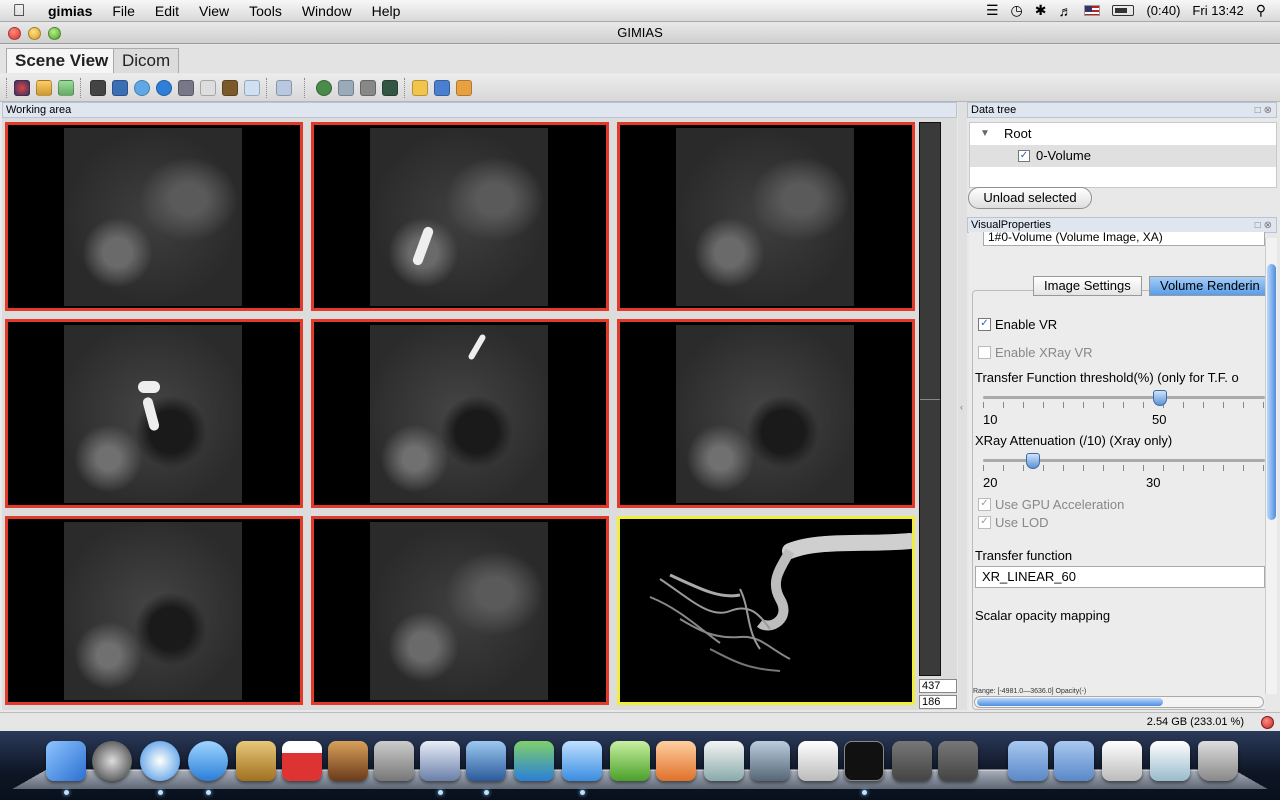 The width and height of the screenshot is (1280, 800). What do you see at coordinates (1124, 239) in the screenshot?
I see `data-selector-combo: 1#0-Volume (Volume Image, XA)` at bounding box center [1124, 239].